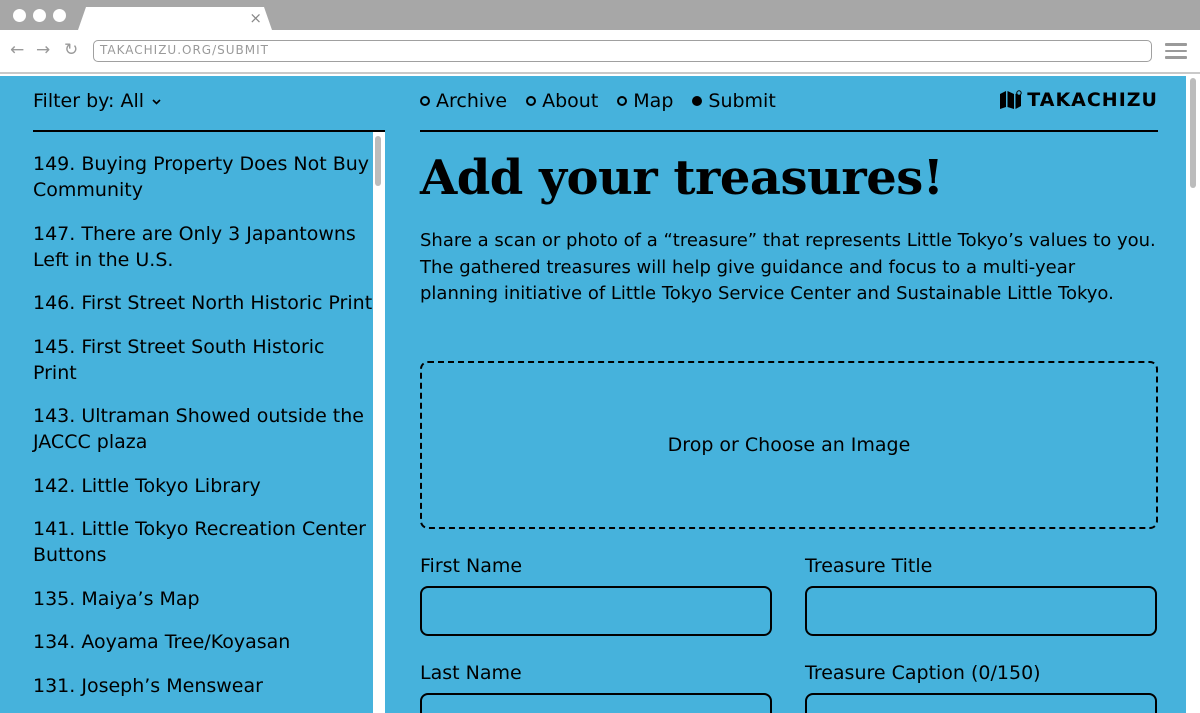 Image resolution: width=1200 pixels, height=713 pixels. I want to click on url-field: TAKACHIZU.ORG/SUBMIT, so click(622, 51).